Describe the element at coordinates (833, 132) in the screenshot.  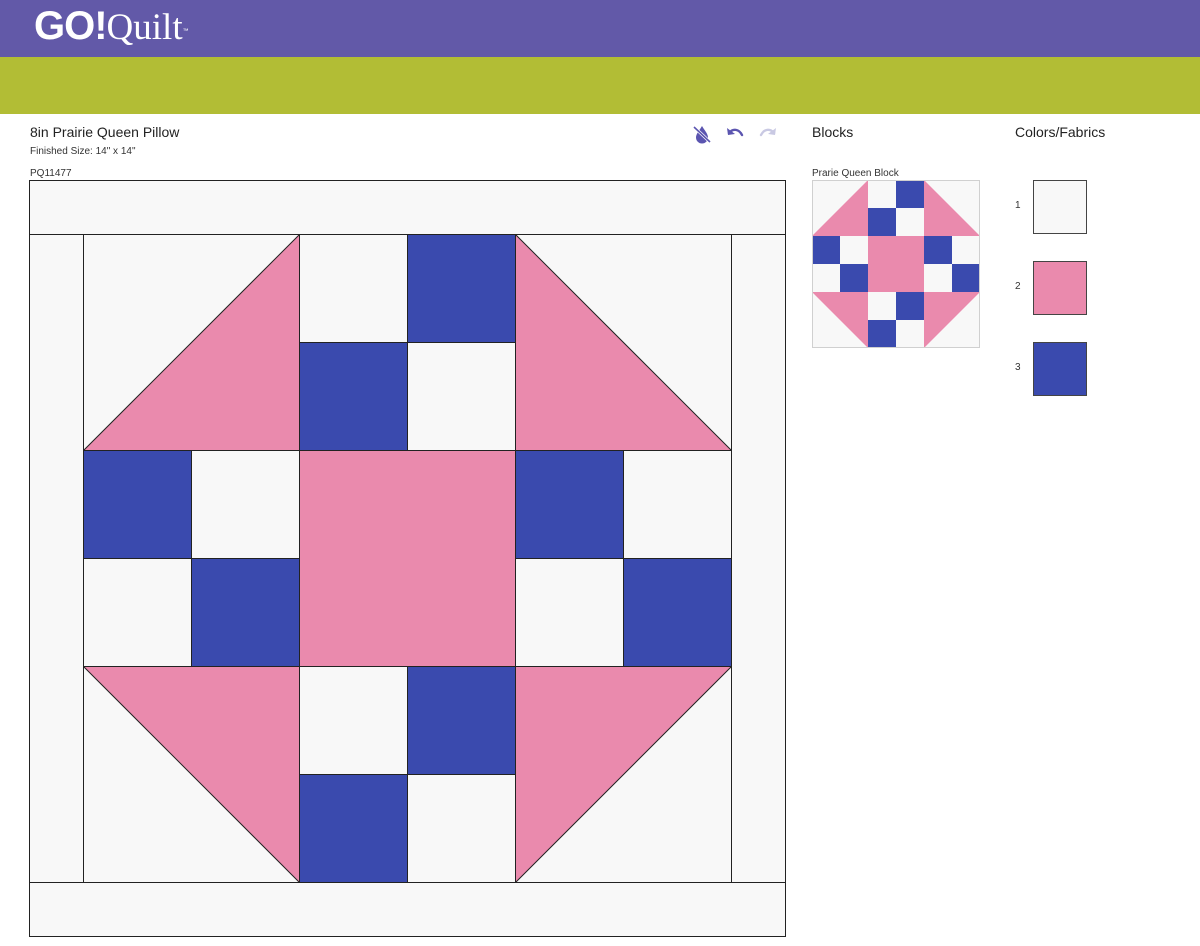
I see `blocks-heading: Blocks` at that location.